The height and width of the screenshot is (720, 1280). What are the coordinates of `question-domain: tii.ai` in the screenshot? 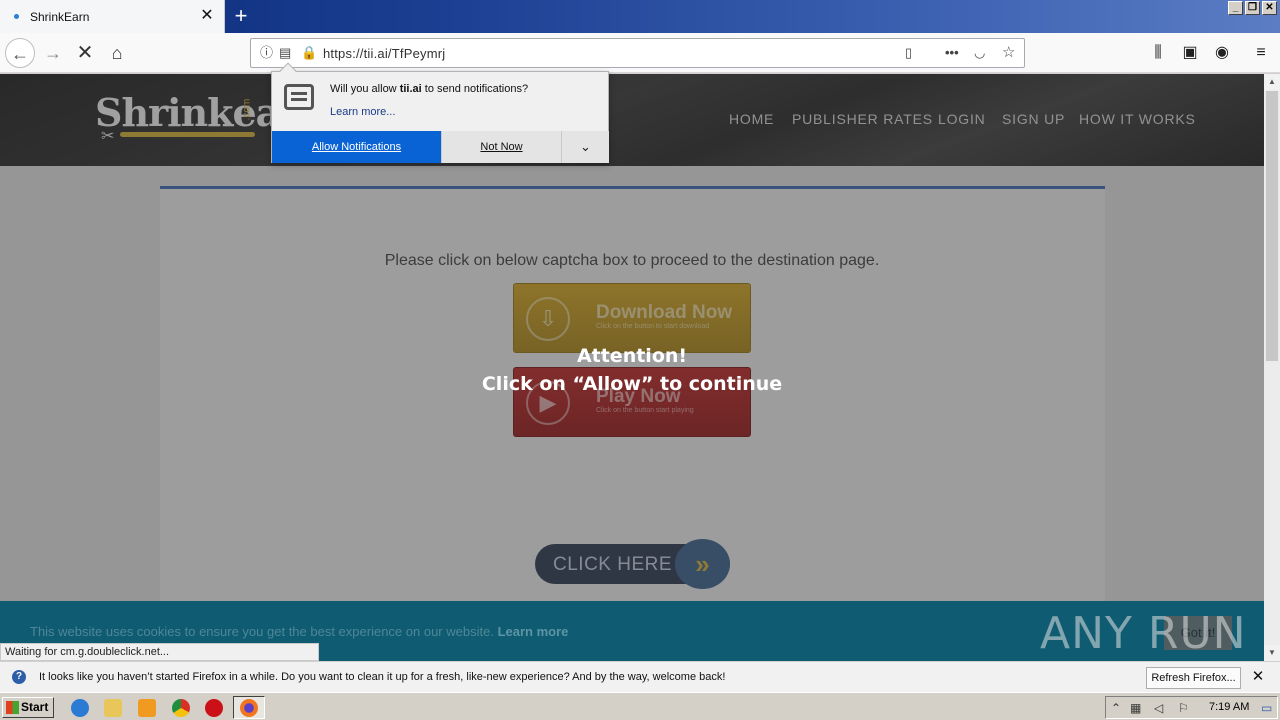 It's located at (410, 89).